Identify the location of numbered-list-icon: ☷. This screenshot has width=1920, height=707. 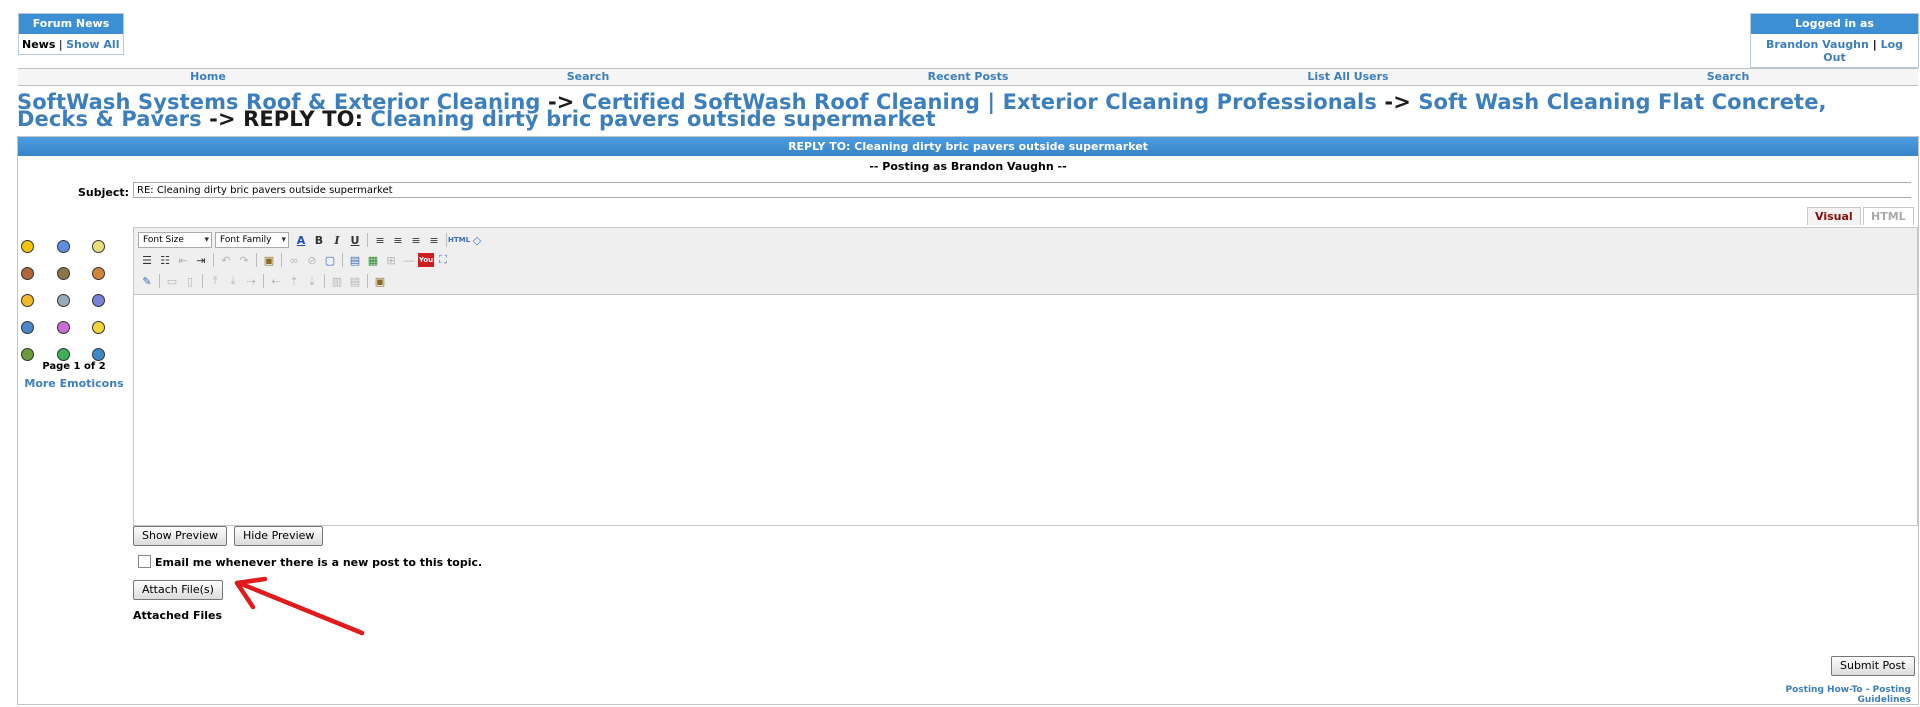
(165, 260).